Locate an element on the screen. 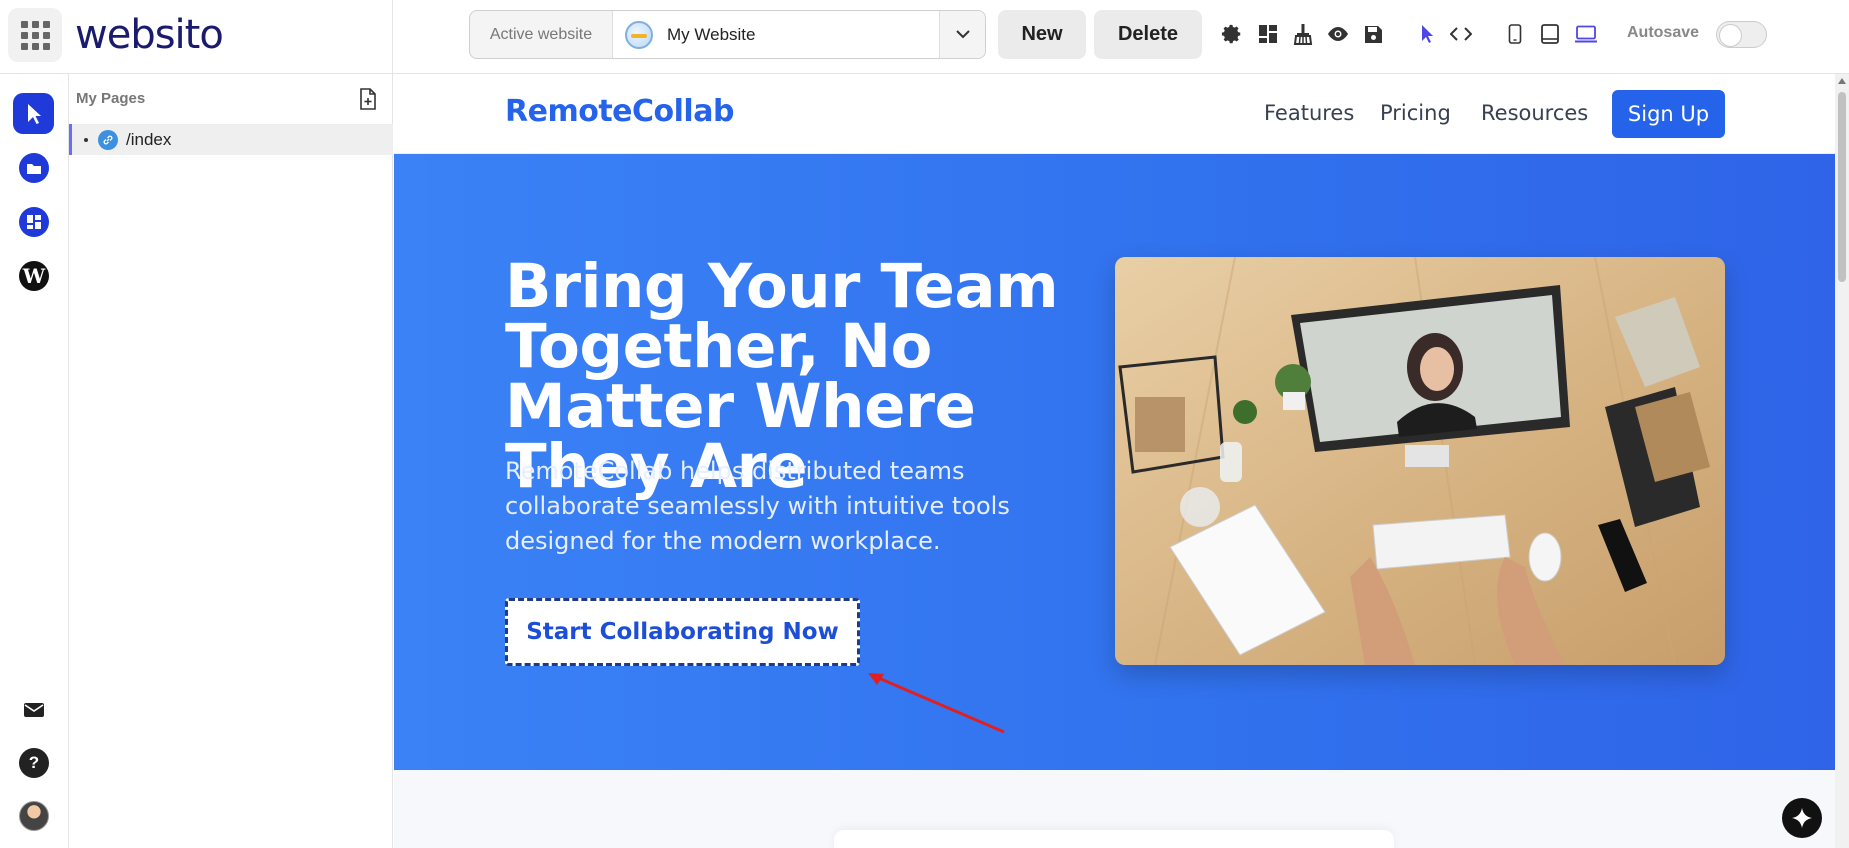  active-website-value: My Website is located at coordinates (711, 34).